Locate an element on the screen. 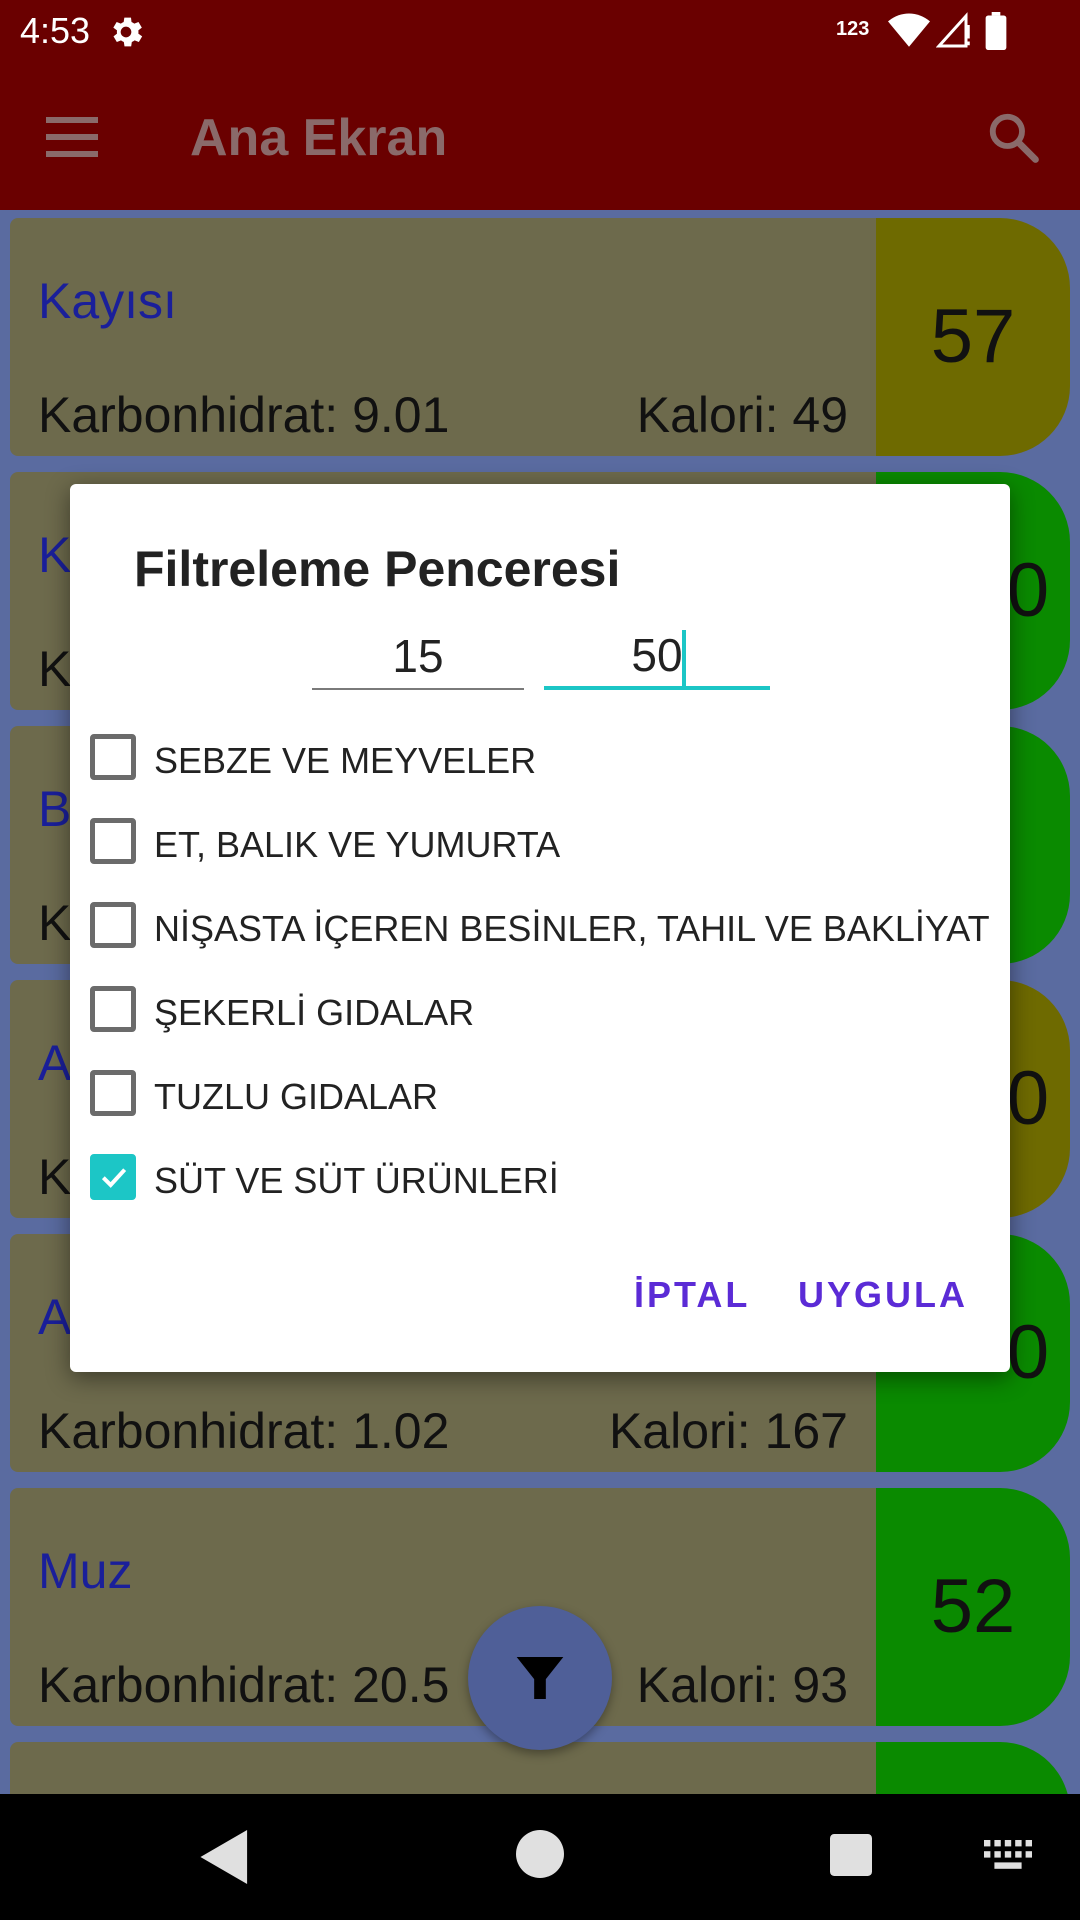 Image resolution: width=1080 pixels, height=1920 pixels. filter-icon is located at coordinates (540, 1678).